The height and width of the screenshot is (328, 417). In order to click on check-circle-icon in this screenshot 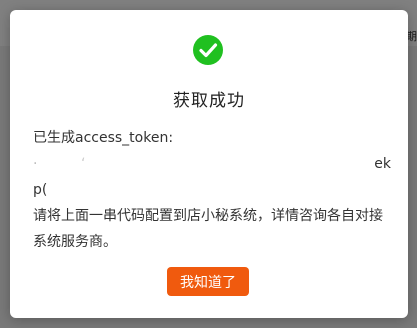, I will do `click(208, 50)`.